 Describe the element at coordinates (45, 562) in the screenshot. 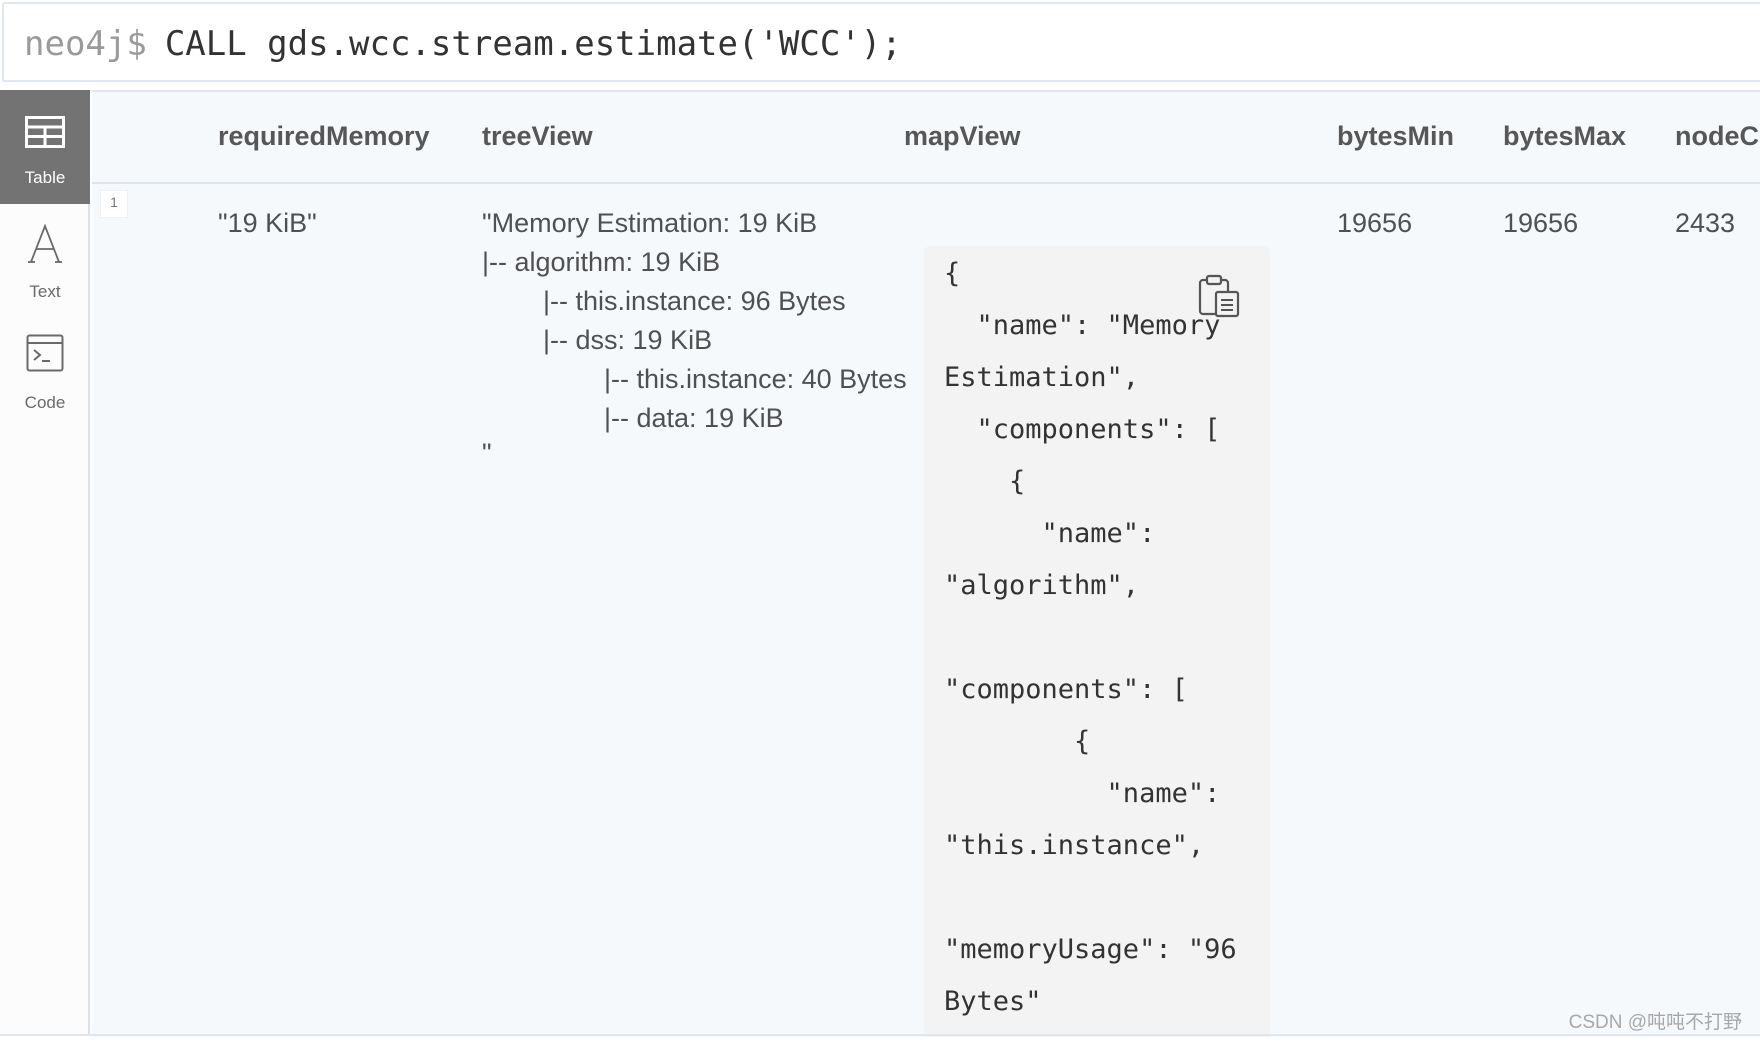

I see `view-mode-sidebar: Table Text Code` at that location.